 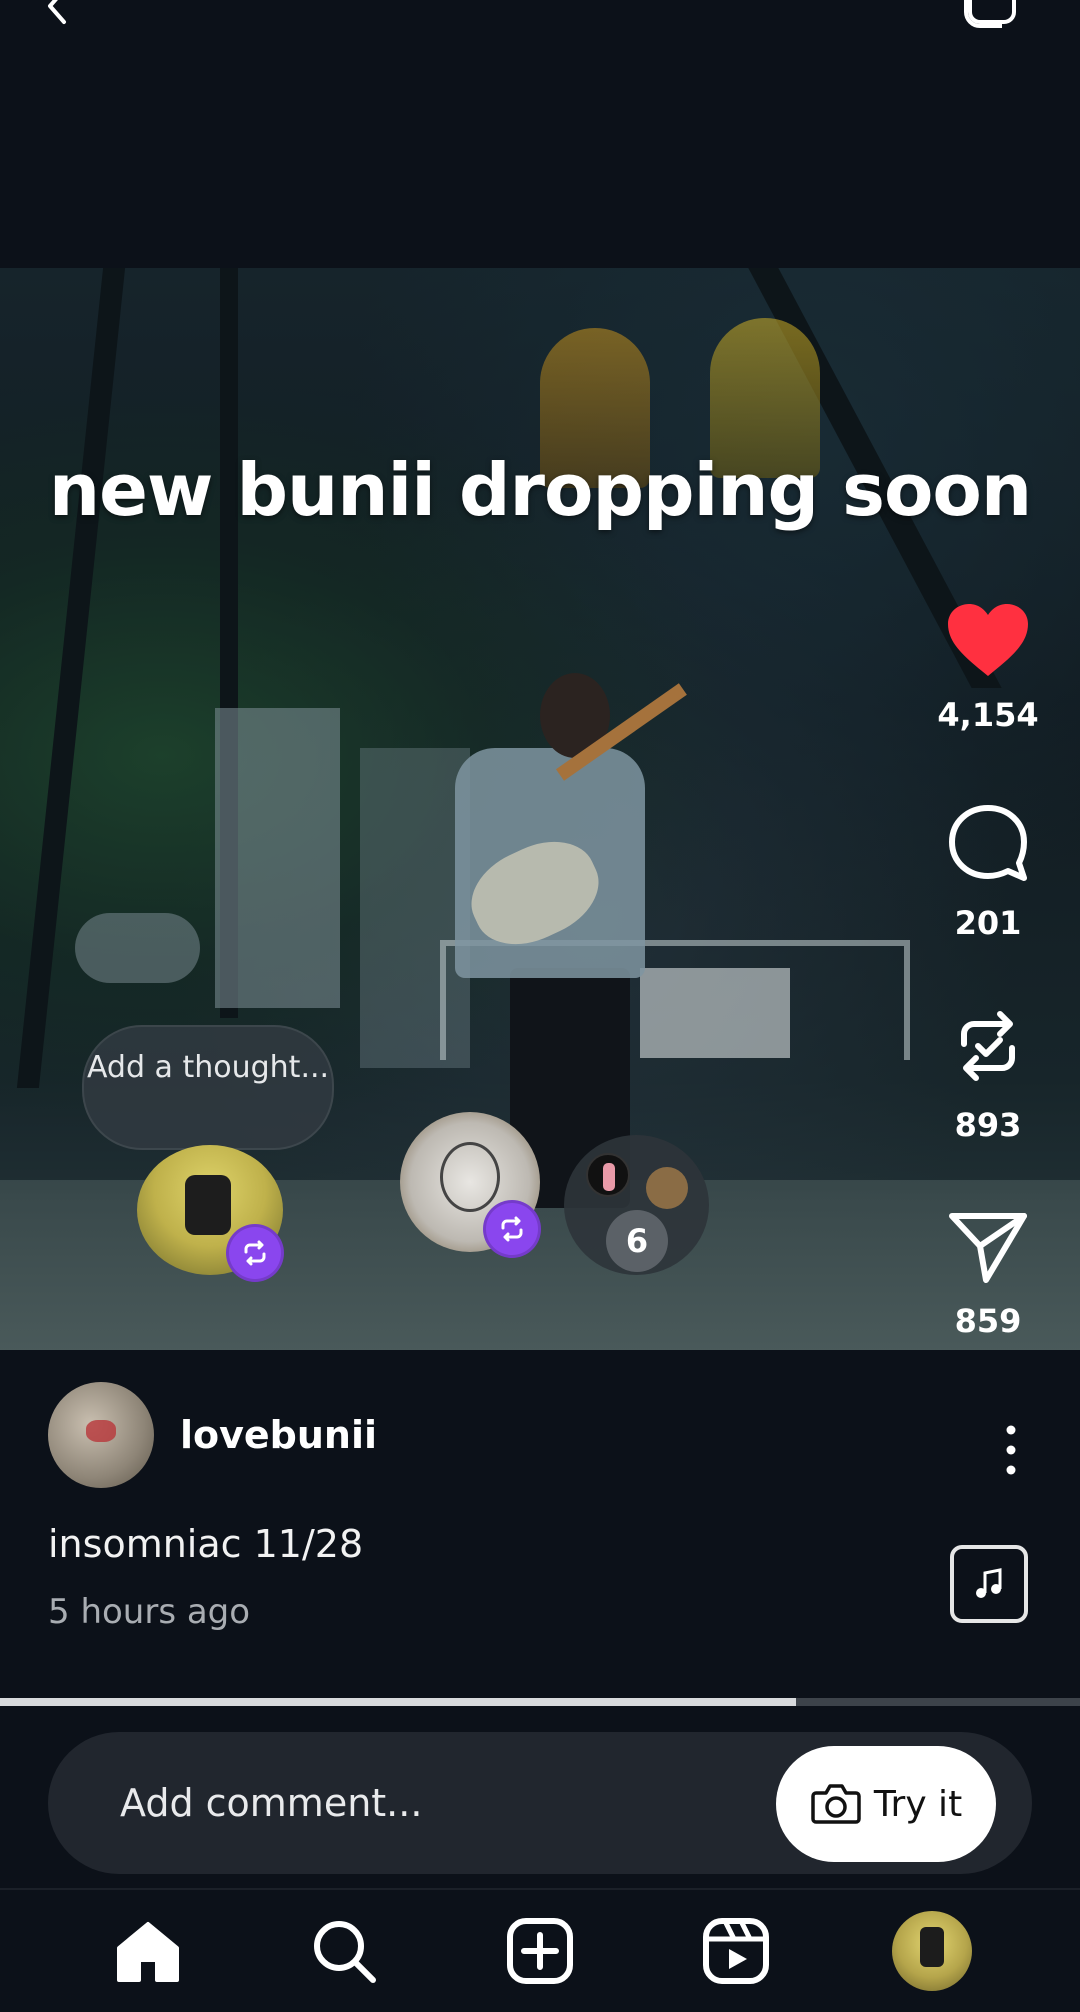 I want to click on comment-bar: Try it, so click(x=540, y=1803).